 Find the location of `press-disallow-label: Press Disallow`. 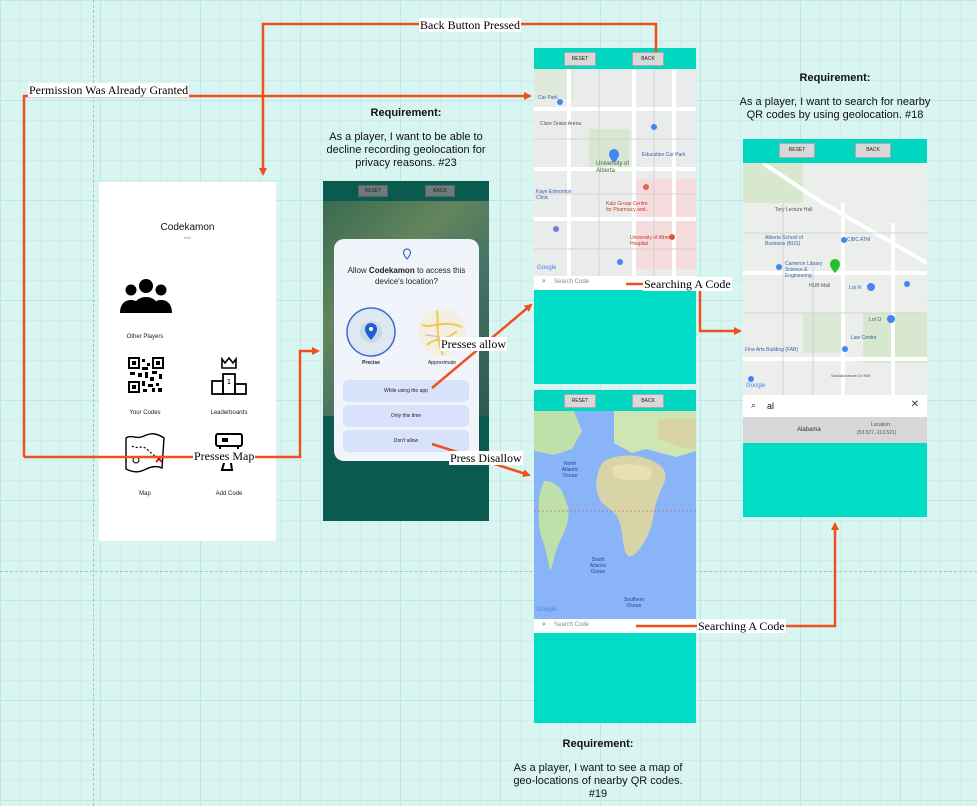

press-disallow-label: Press Disallow is located at coordinates (486, 458).